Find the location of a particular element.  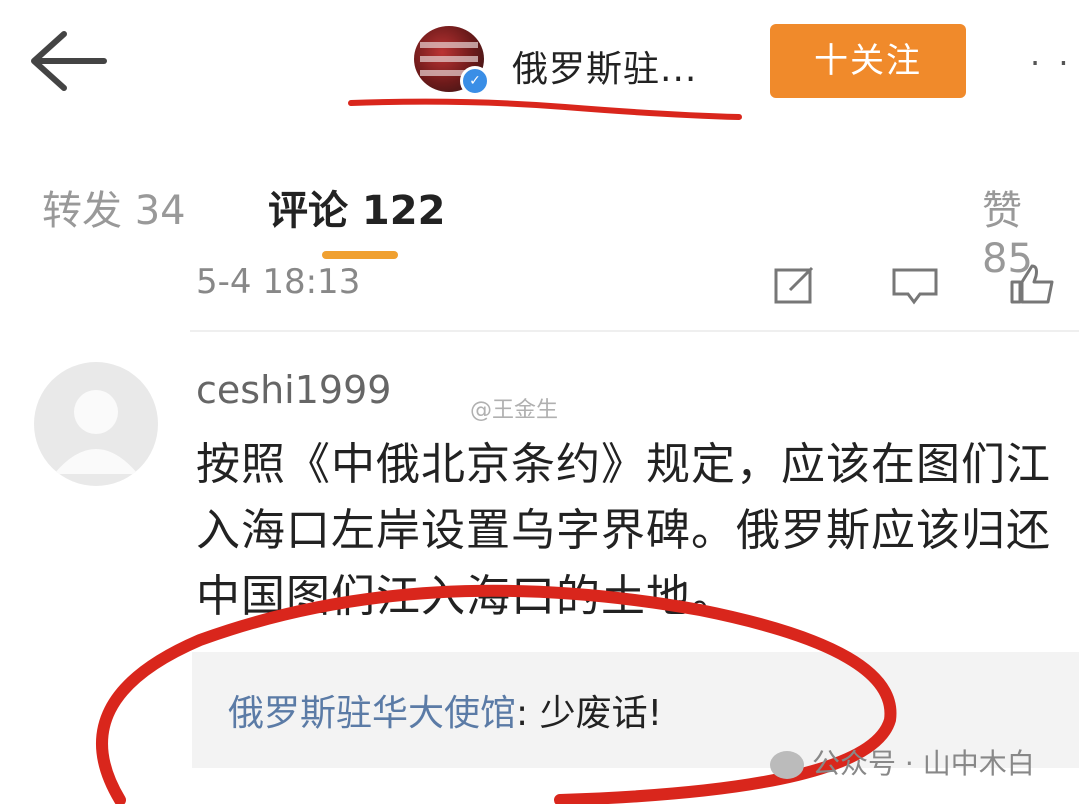

bottom-watermark-text: 公众号 · 山中木白 is located at coordinates (923, 763).